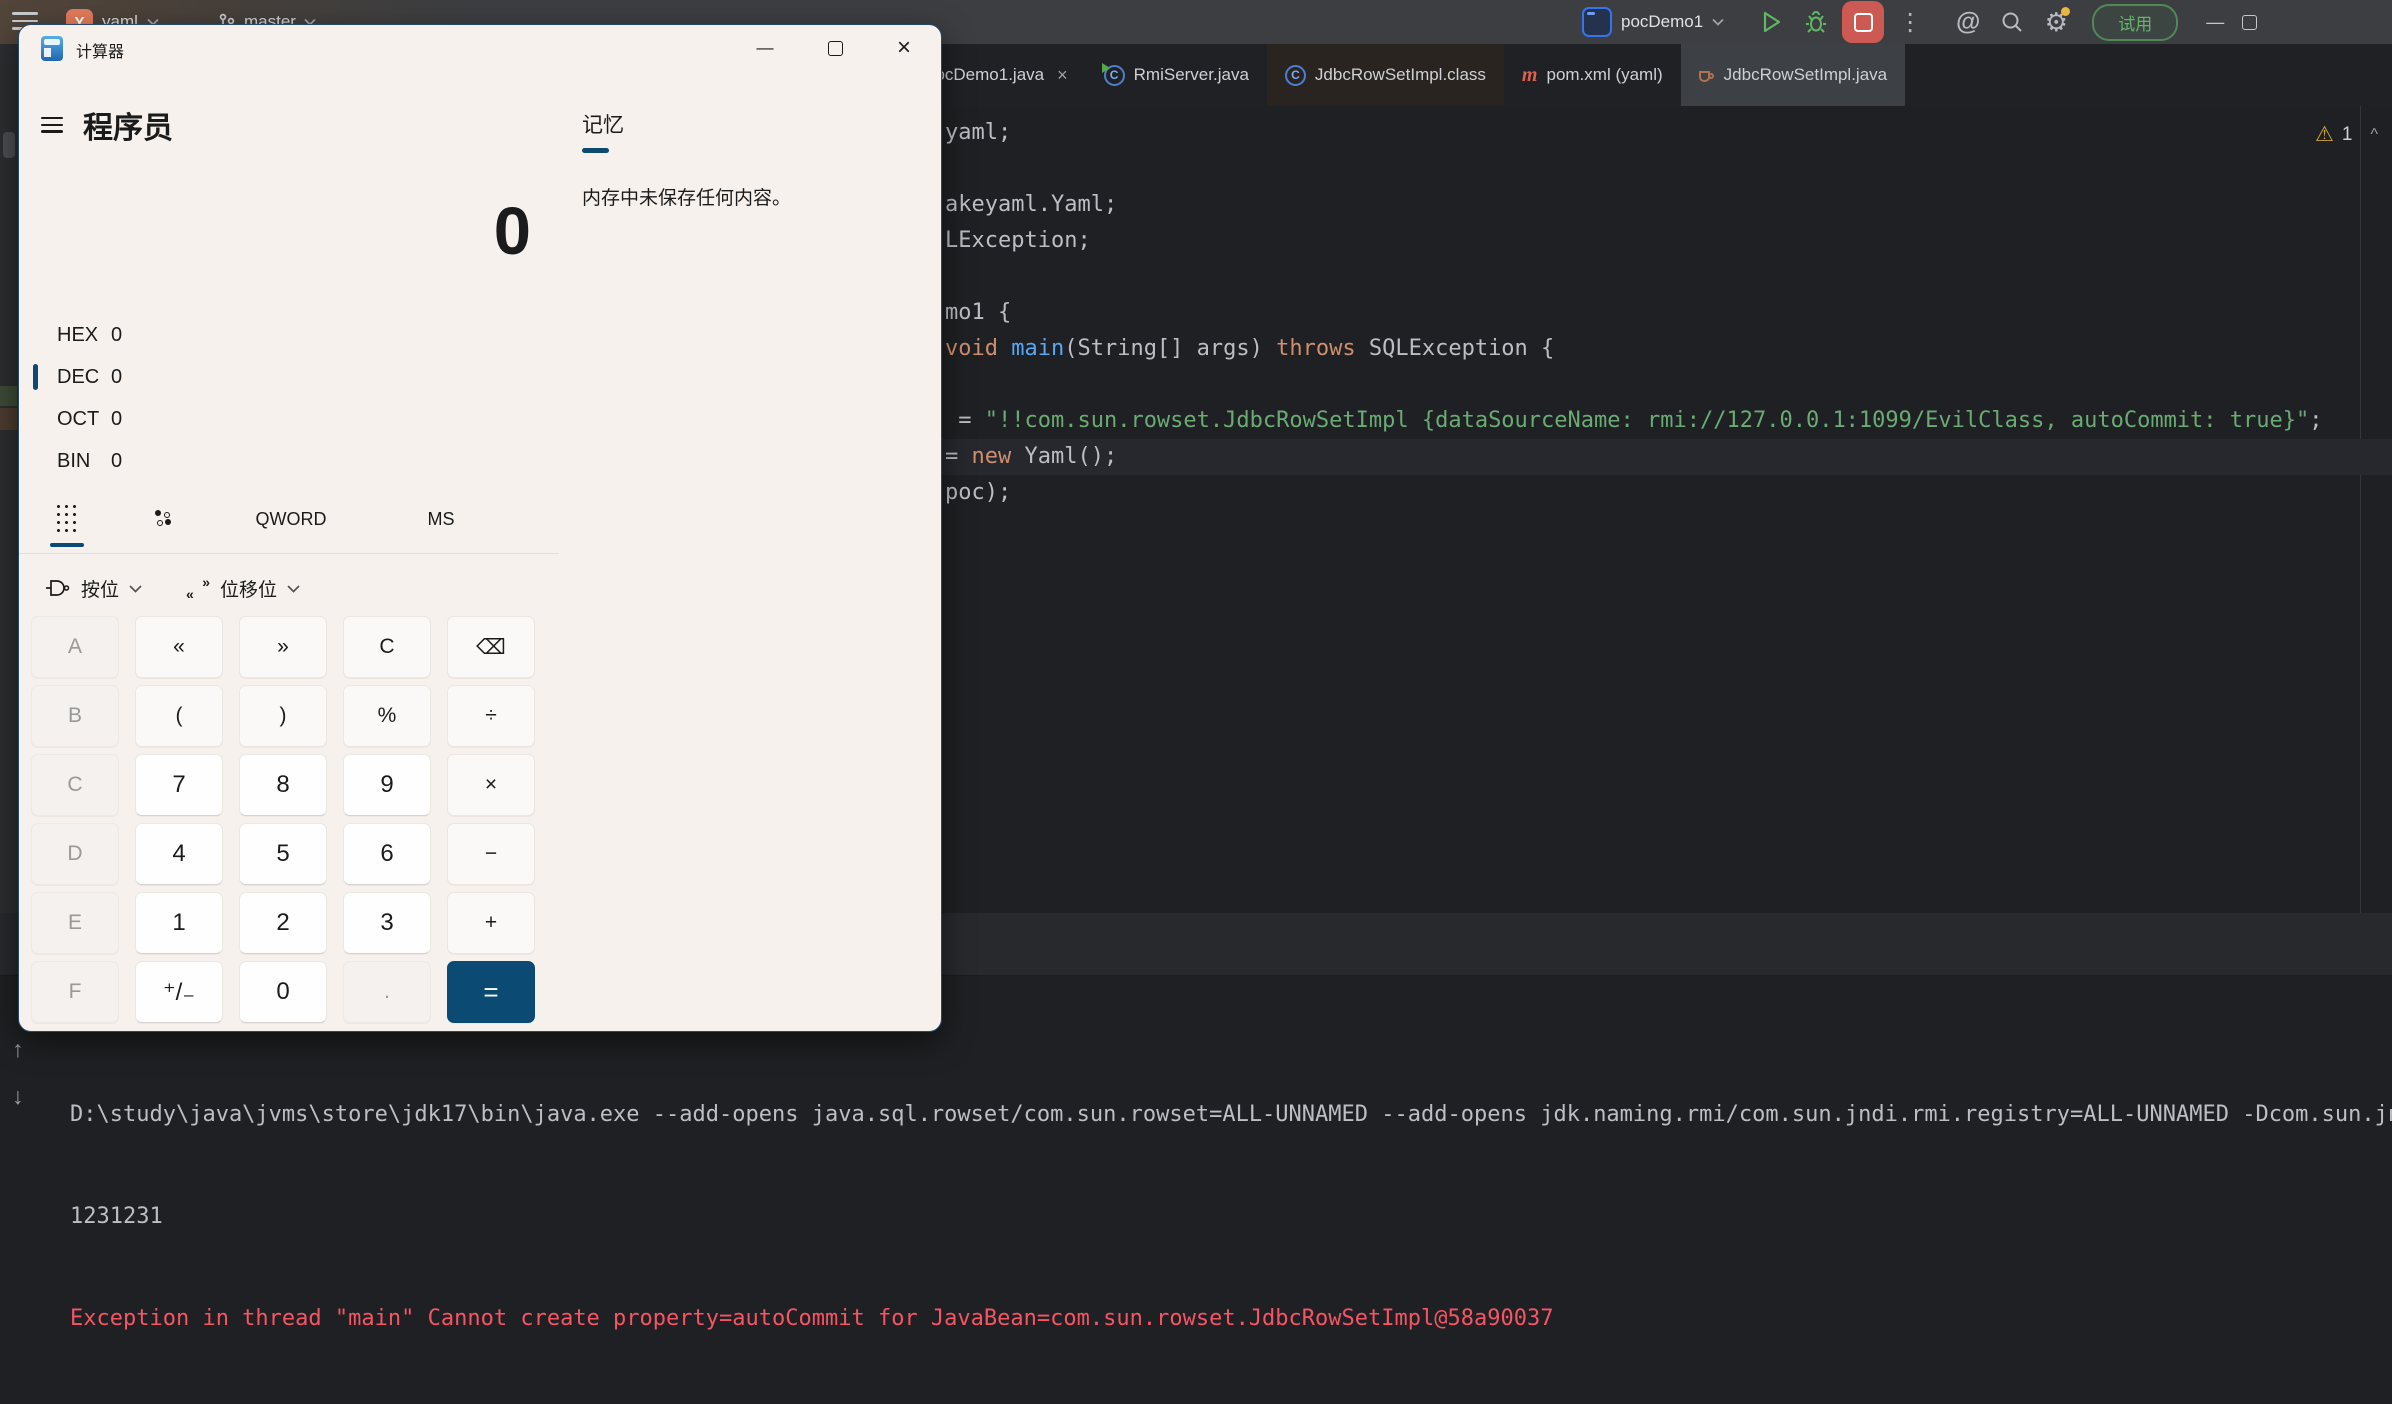 The image size is (2392, 1404). I want to click on active-toggle-underline, so click(67, 544).